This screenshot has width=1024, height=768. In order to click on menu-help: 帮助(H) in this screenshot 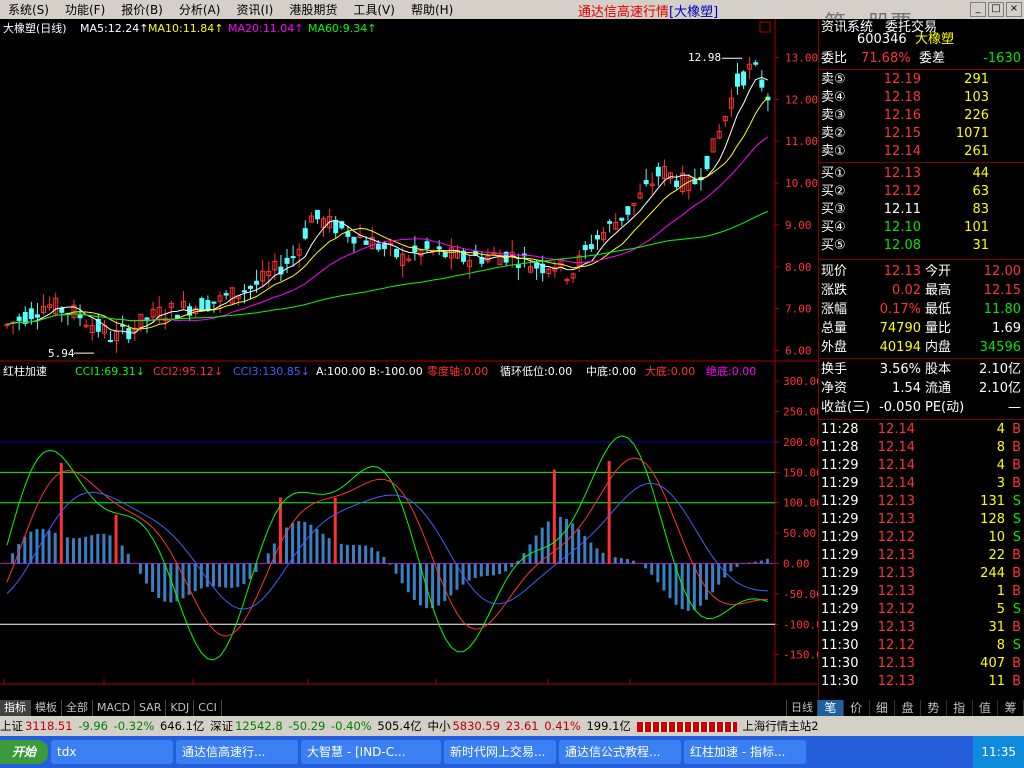, I will do `click(432, 9)`.